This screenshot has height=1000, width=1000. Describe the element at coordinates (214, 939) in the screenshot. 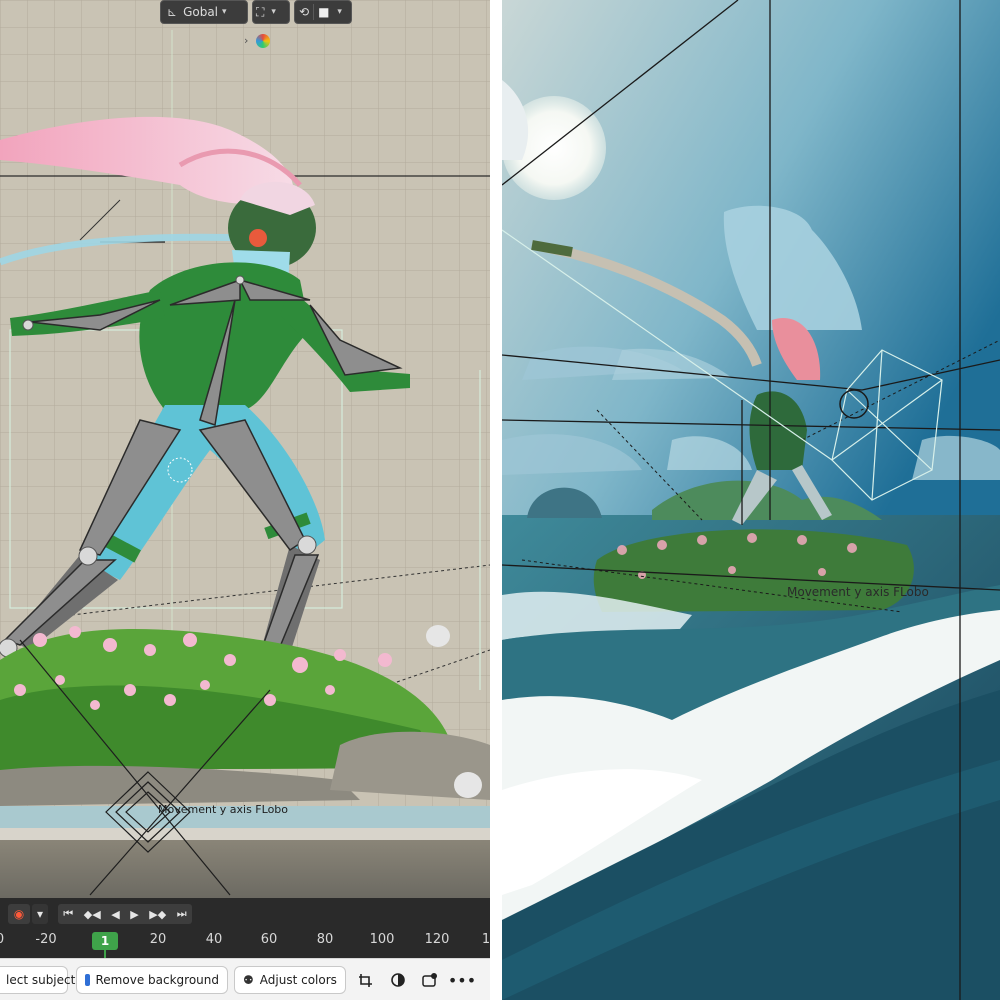

I see `timeline-tick: 40` at that location.